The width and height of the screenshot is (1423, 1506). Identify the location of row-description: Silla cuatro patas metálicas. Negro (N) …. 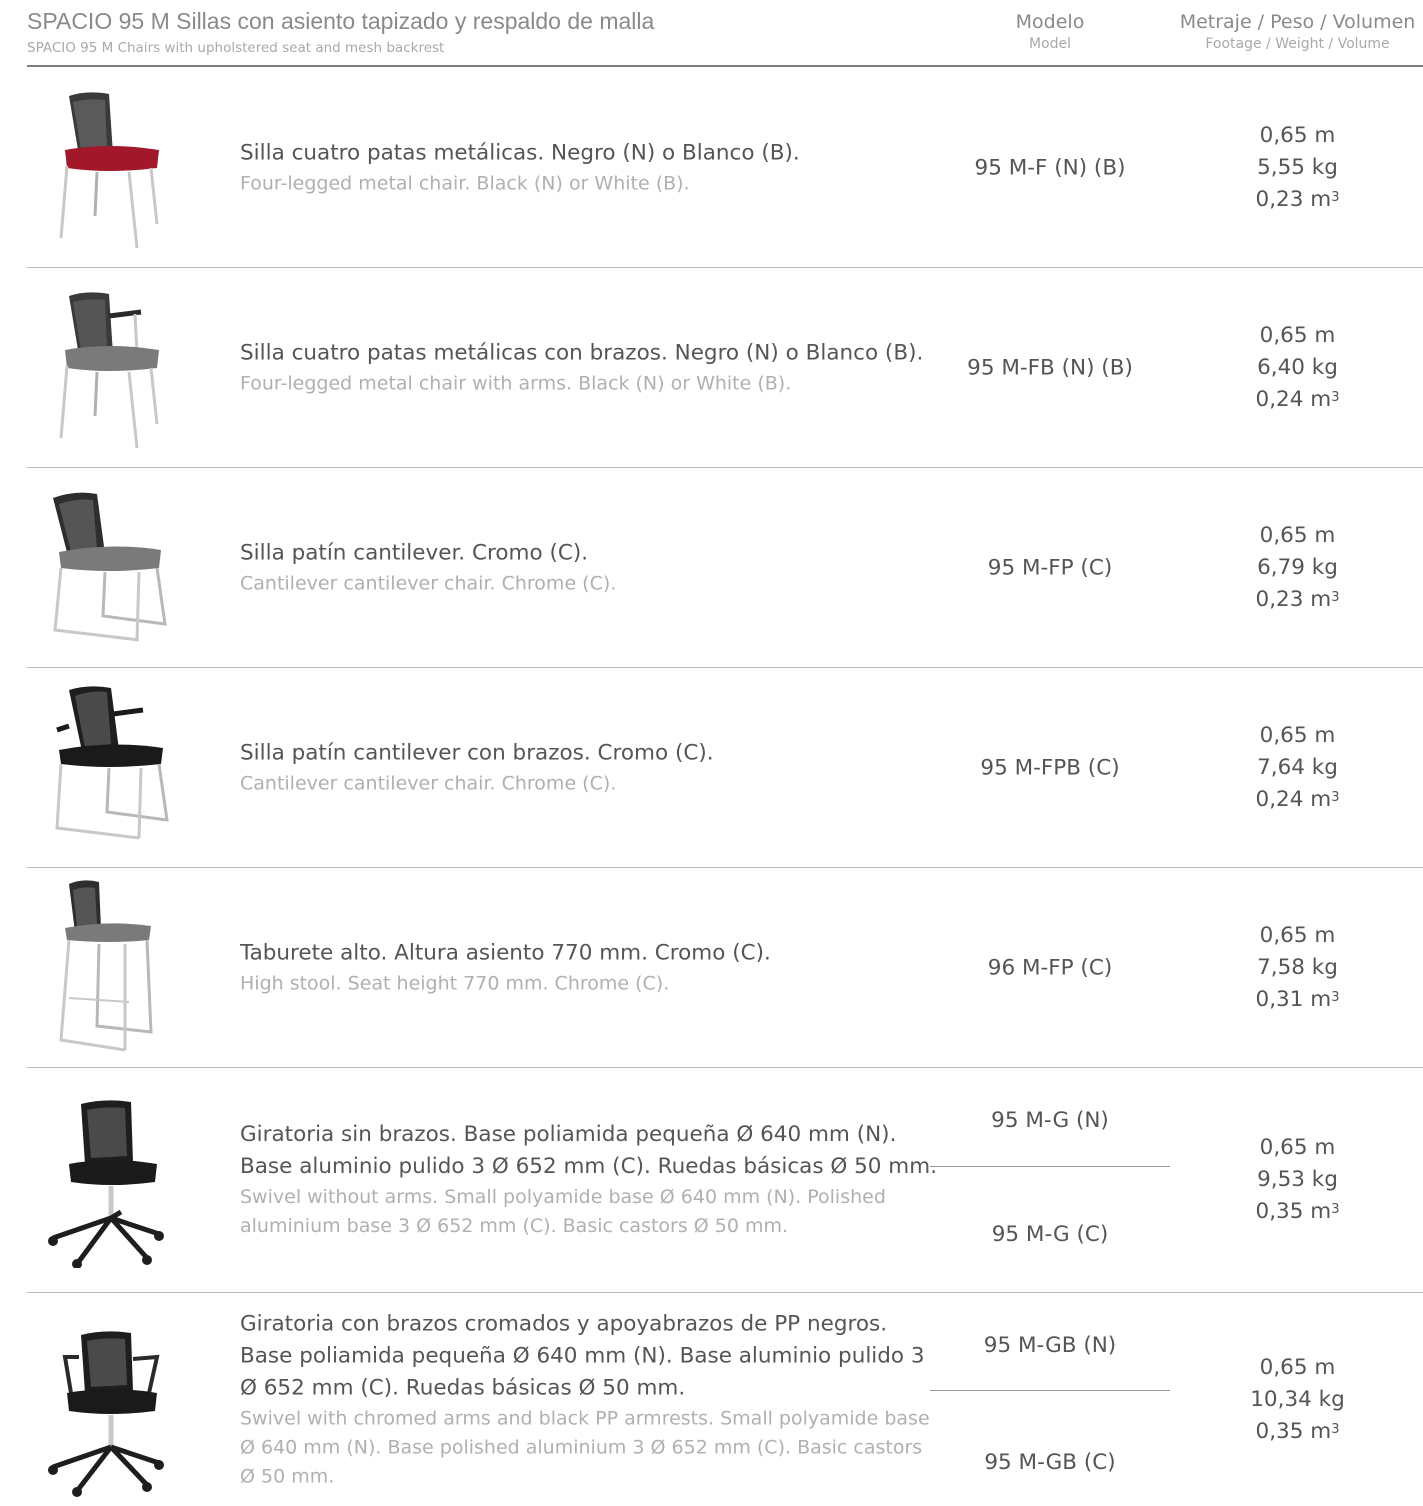
(590, 167).